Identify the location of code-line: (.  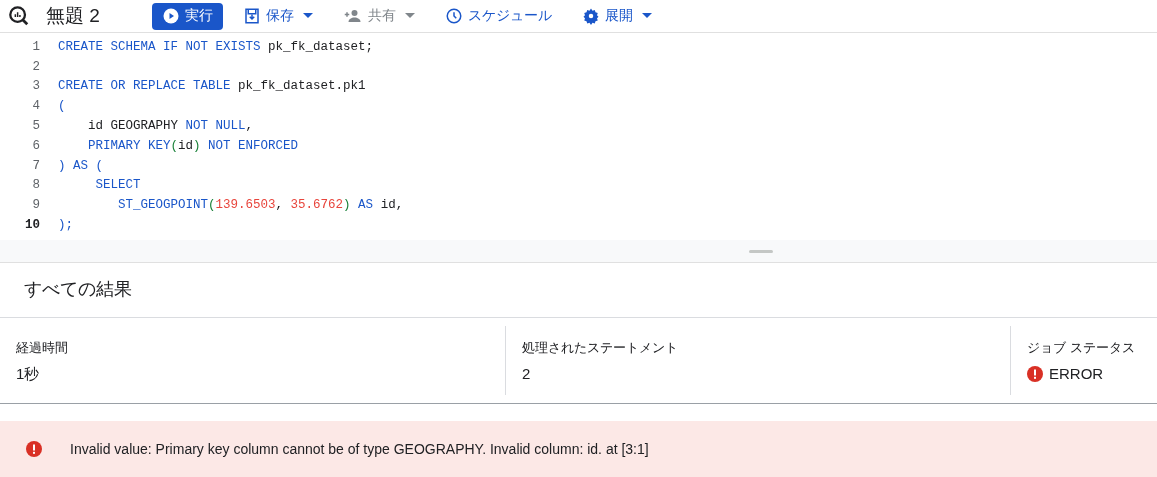
(62, 106).